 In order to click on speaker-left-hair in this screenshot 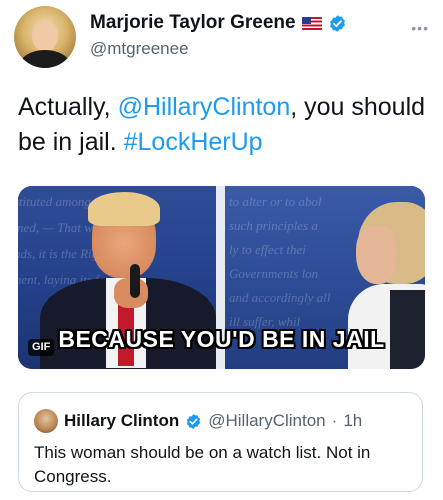, I will do `click(124, 209)`.